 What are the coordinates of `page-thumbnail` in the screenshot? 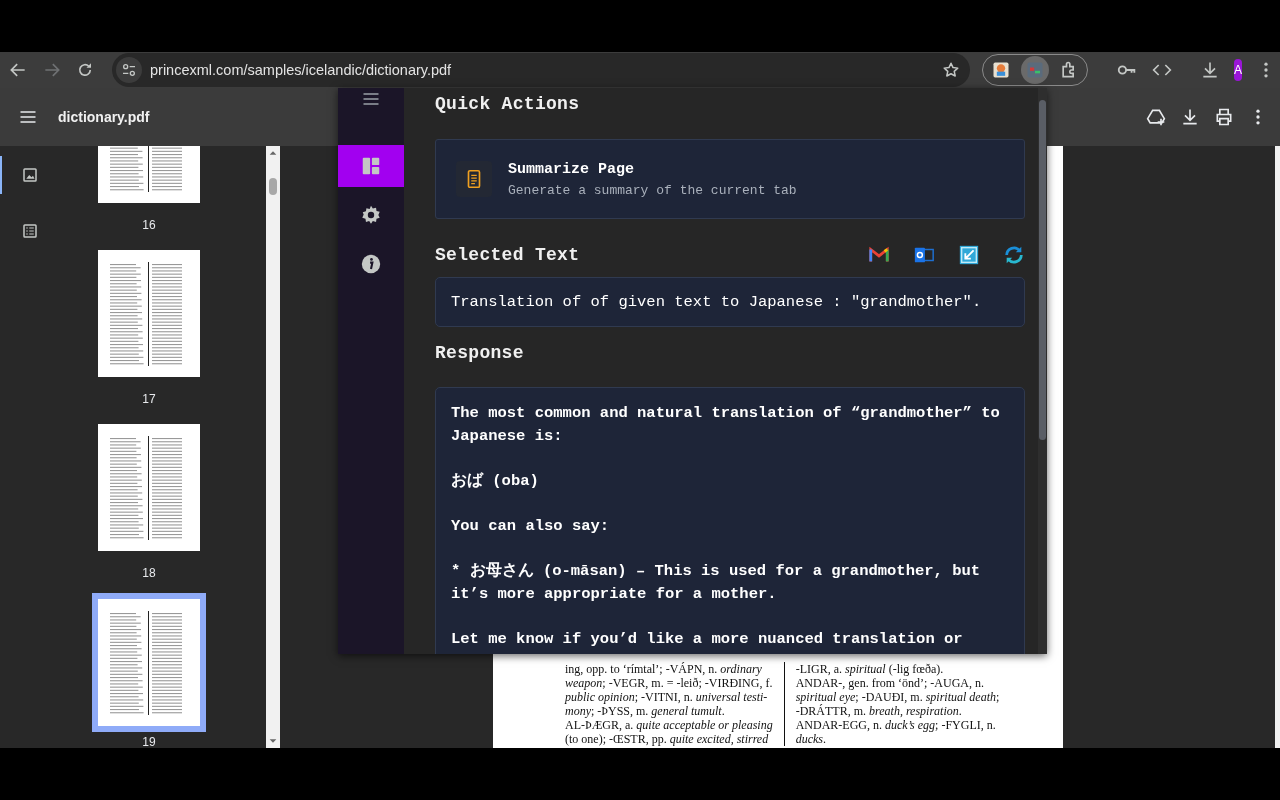 It's located at (149, 662).